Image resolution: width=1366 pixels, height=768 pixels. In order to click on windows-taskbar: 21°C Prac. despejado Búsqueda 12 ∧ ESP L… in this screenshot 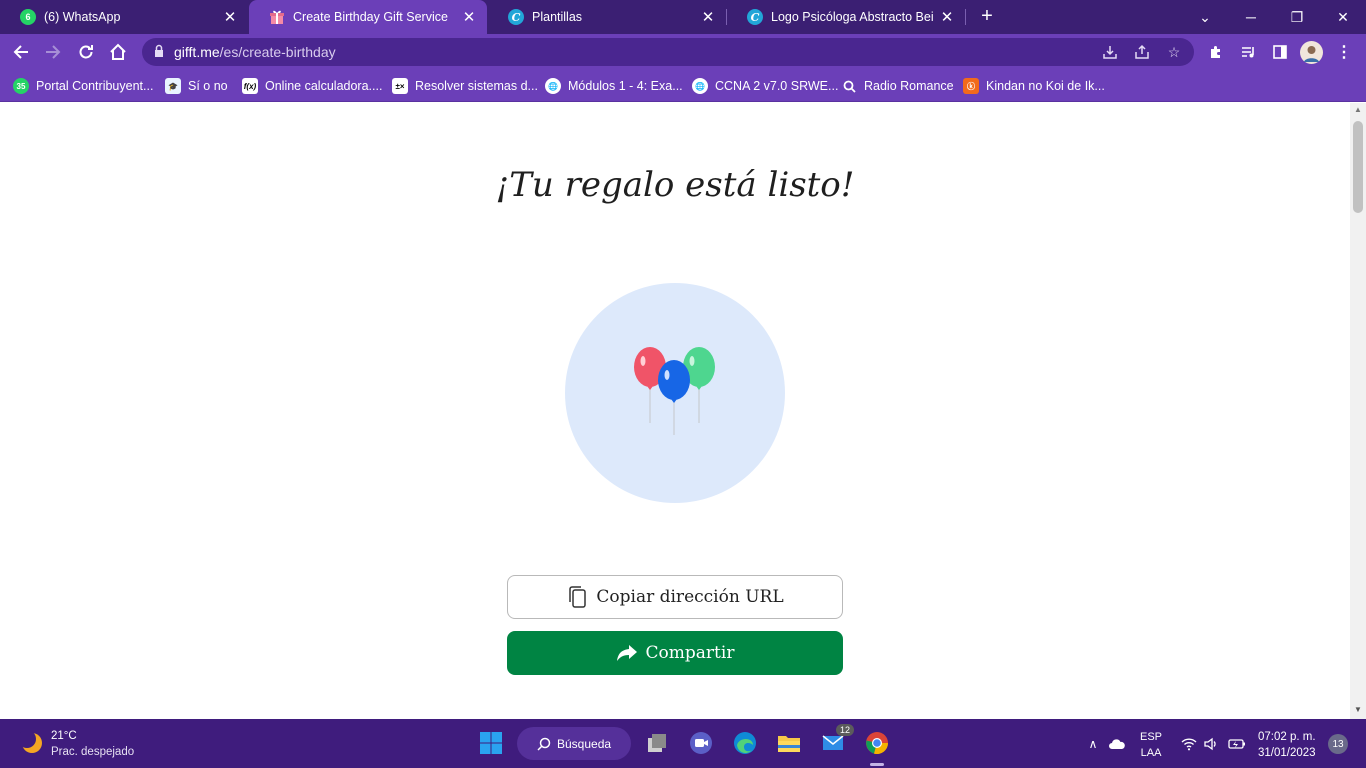, I will do `click(683, 743)`.